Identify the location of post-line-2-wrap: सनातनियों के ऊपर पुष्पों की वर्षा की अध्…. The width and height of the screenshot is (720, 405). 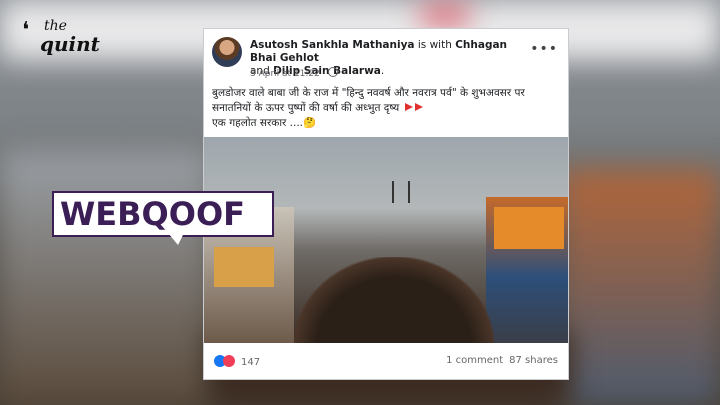
(387, 108).